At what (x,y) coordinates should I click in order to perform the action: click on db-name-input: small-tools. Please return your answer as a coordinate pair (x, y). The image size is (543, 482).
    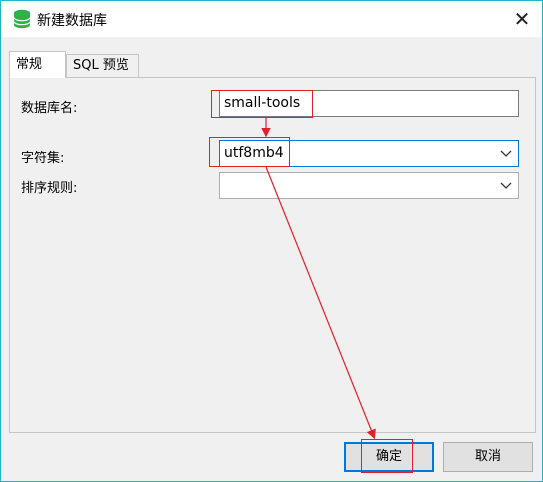
    Looking at the image, I should click on (369, 103).